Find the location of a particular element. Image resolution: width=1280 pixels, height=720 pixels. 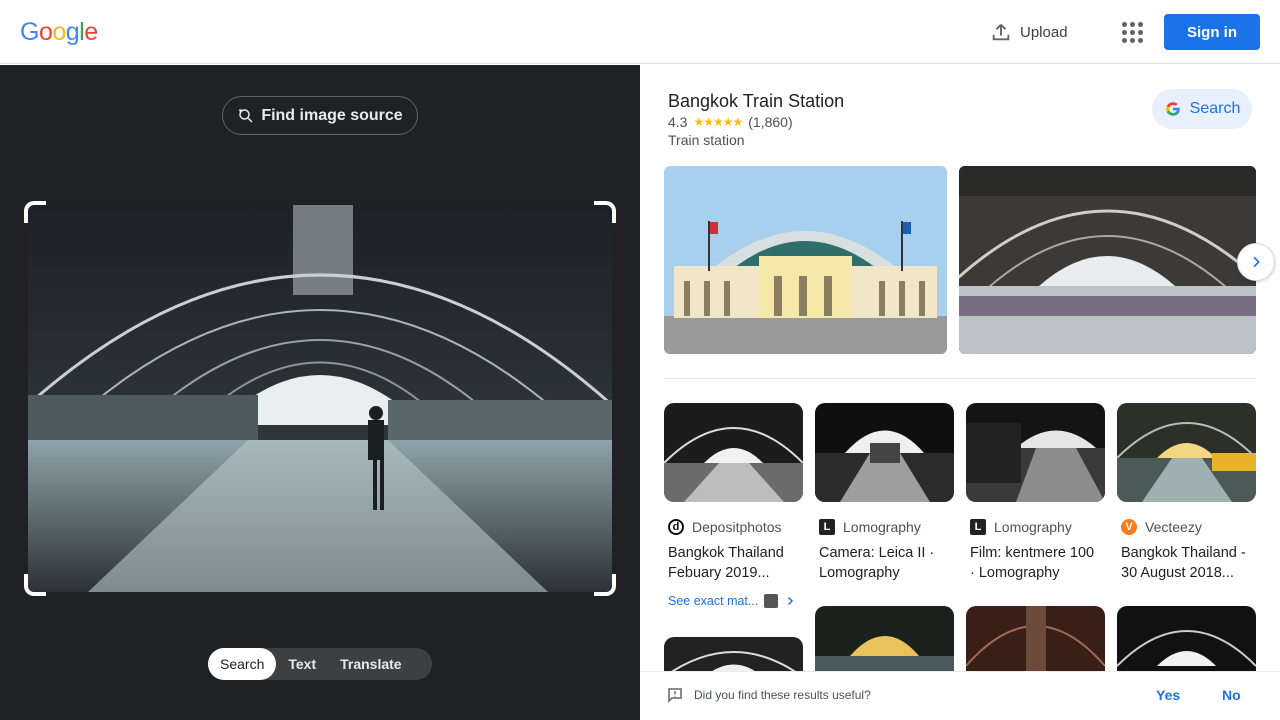

vecteezy-icon: V is located at coordinates (1129, 527).